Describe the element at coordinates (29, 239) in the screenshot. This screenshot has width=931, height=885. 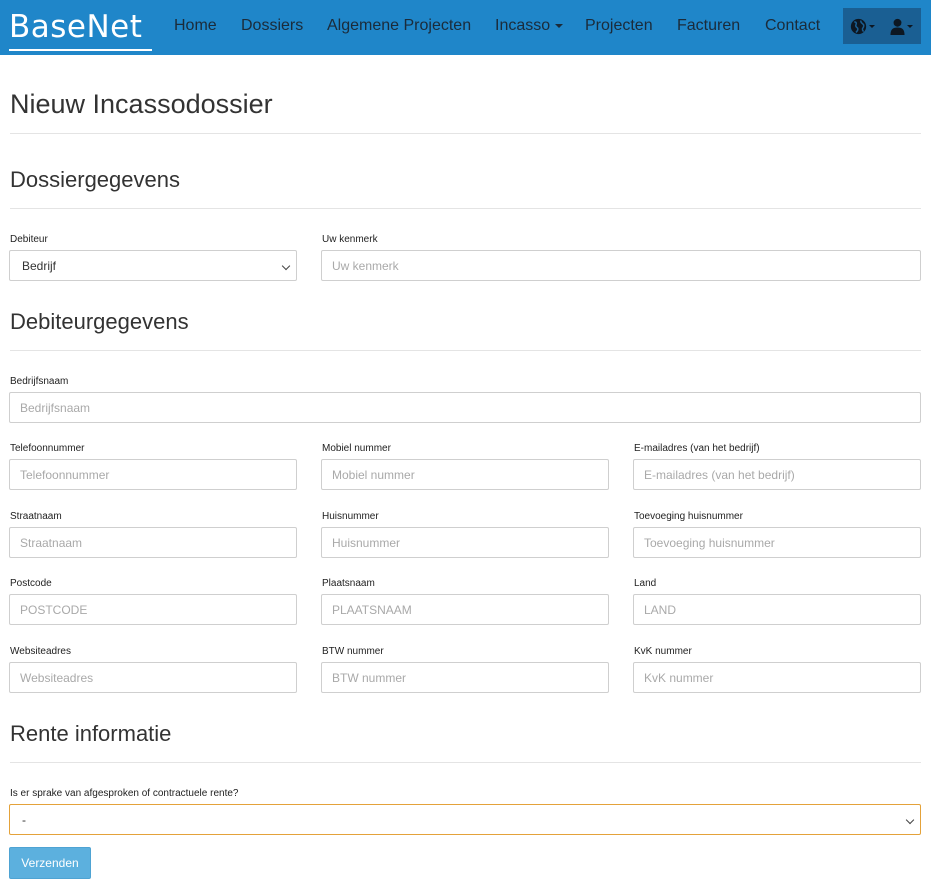
I see `debiteur-label: Debiteur` at that location.